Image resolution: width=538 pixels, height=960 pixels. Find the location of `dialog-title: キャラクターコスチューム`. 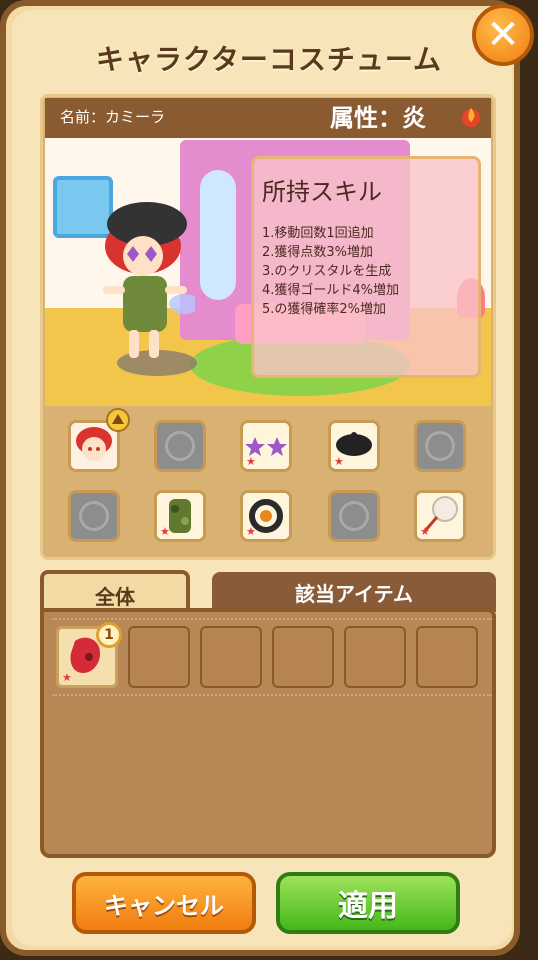

dialog-title: キャラクターコスチューム is located at coordinates (269, 59).